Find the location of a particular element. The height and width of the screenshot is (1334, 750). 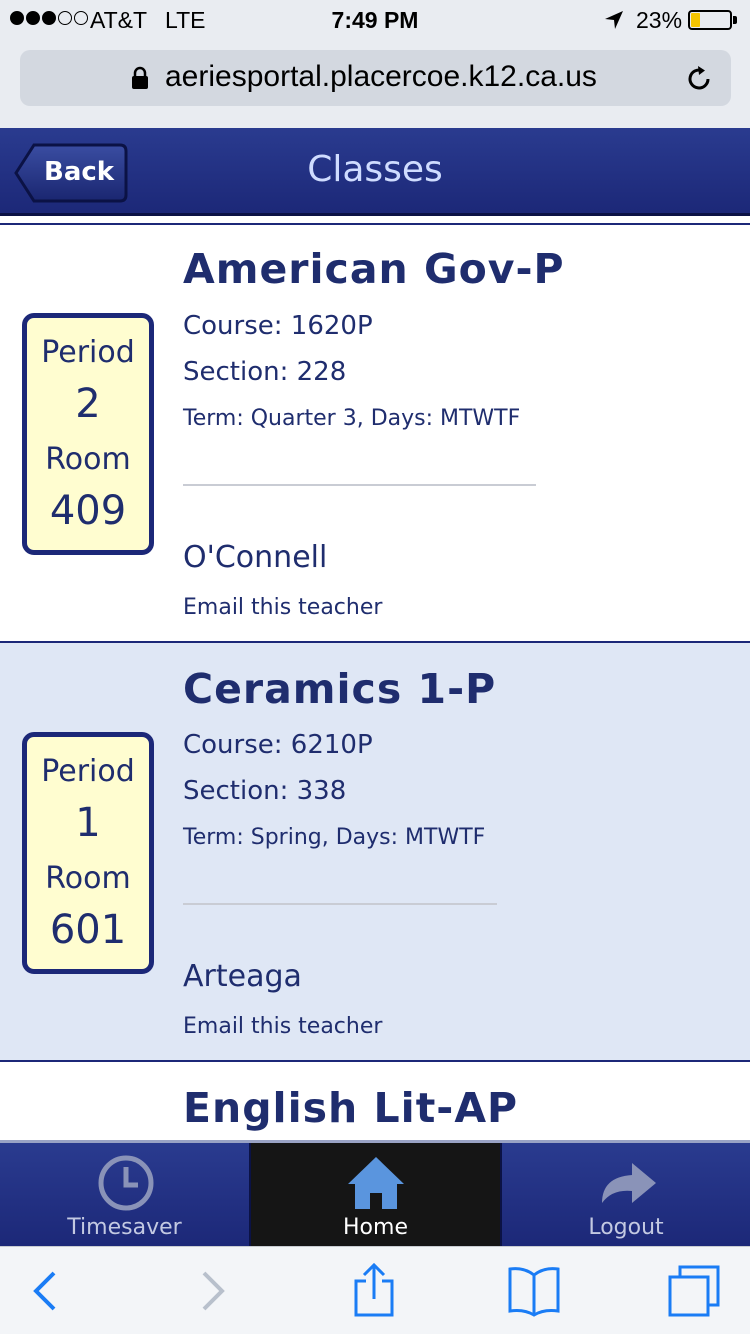

nav-item-home: Home is located at coordinates (375, 1194).